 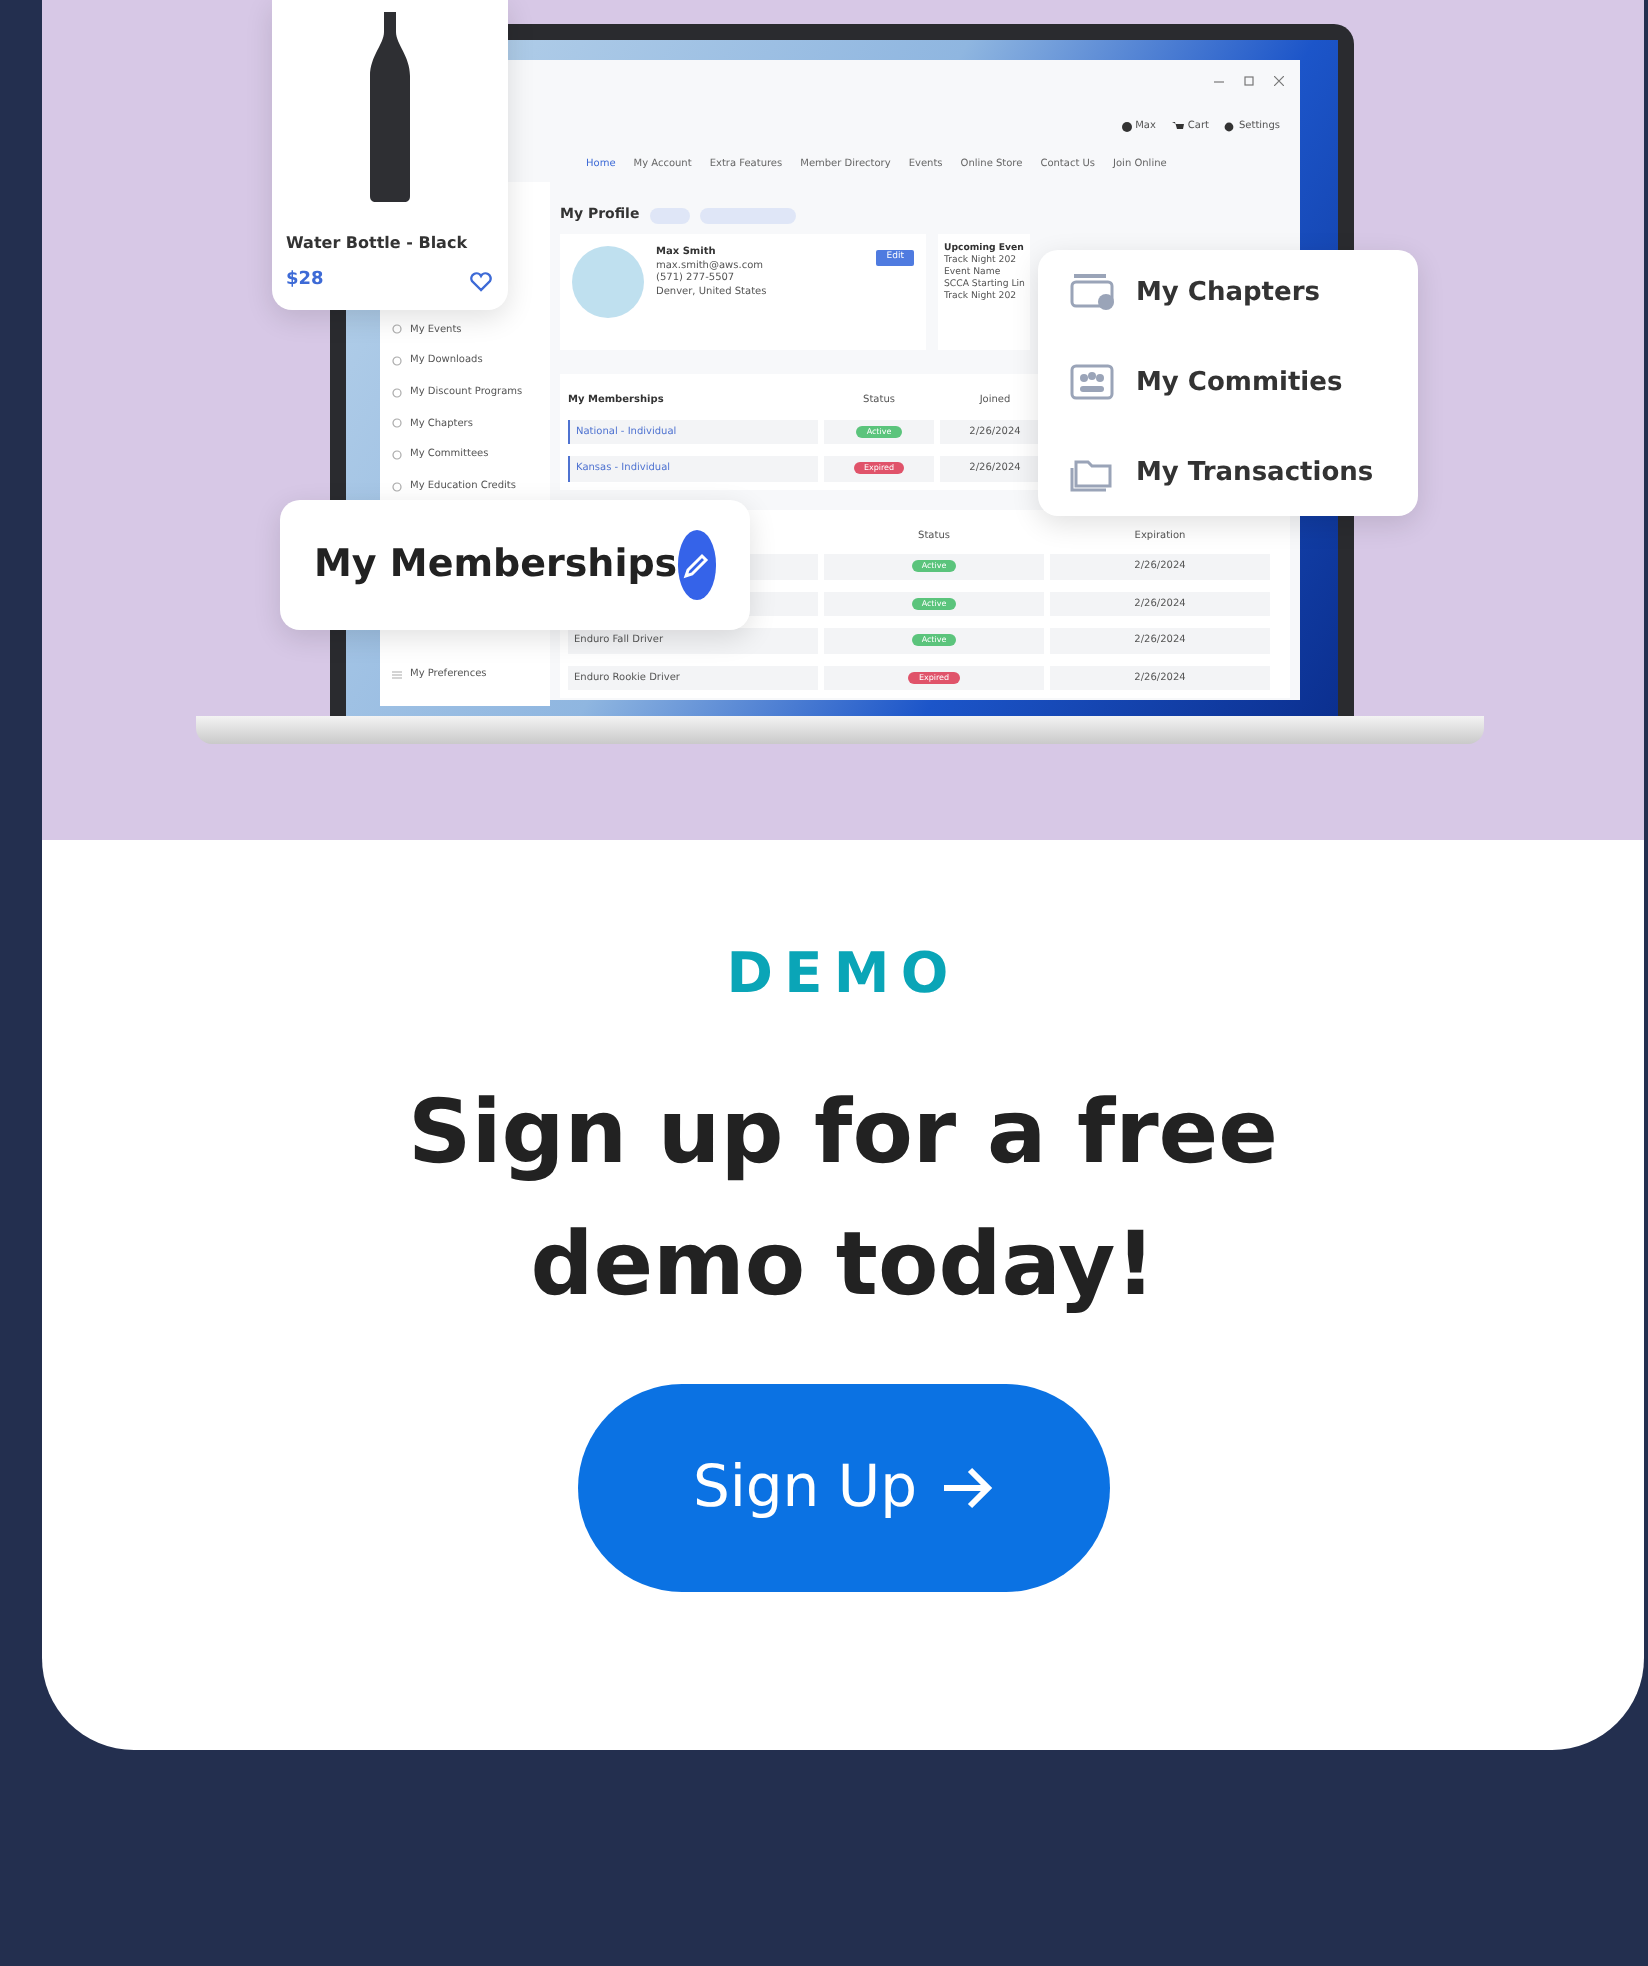 What do you see at coordinates (1228, 472) in the screenshot?
I see `menu-item: My Transactions` at bounding box center [1228, 472].